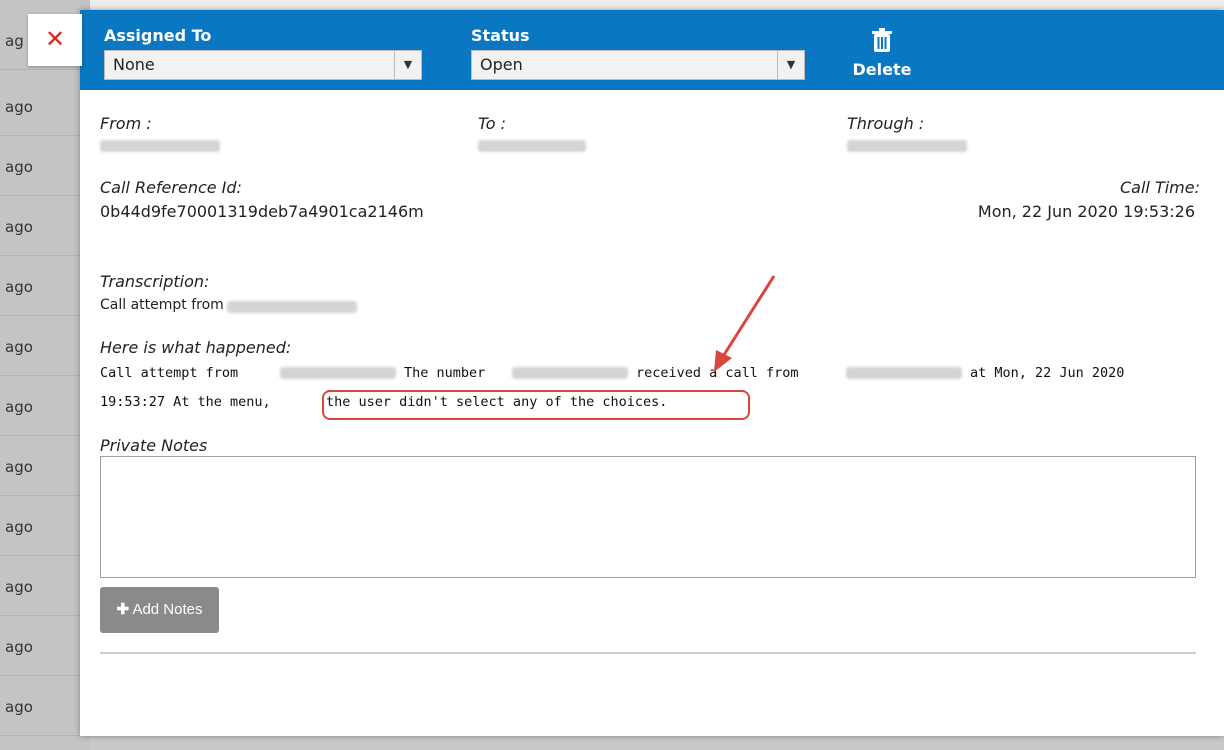 This screenshot has height=750, width=1224. I want to click on modal-header: Assigned To None ▼ Status Open ▼ Delete, so click(652, 50).